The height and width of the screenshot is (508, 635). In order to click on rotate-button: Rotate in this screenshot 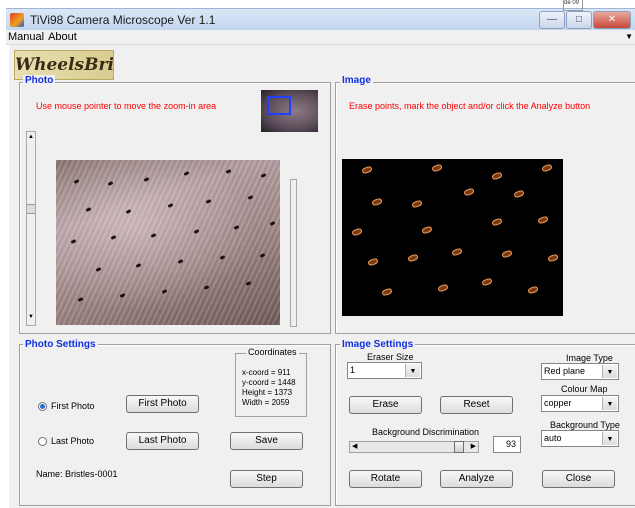, I will do `click(385, 479)`.